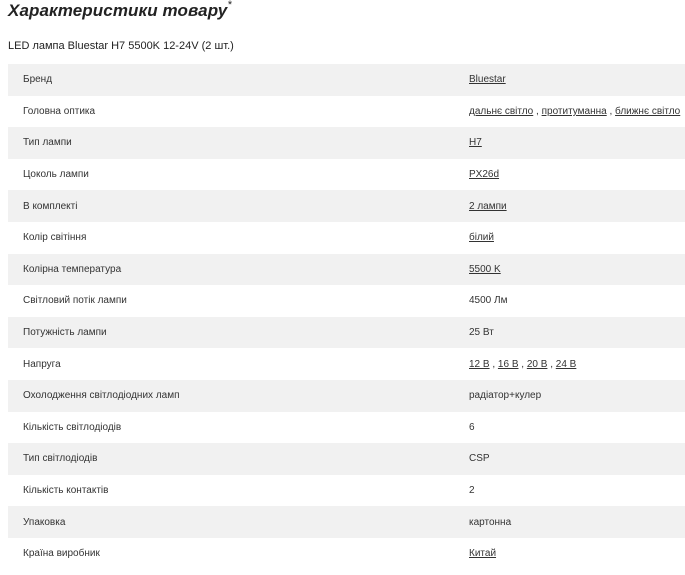 This screenshot has height=575, width=685. What do you see at coordinates (346, 143) in the screenshot?
I see `spec-row: Тип лампи H7` at bounding box center [346, 143].